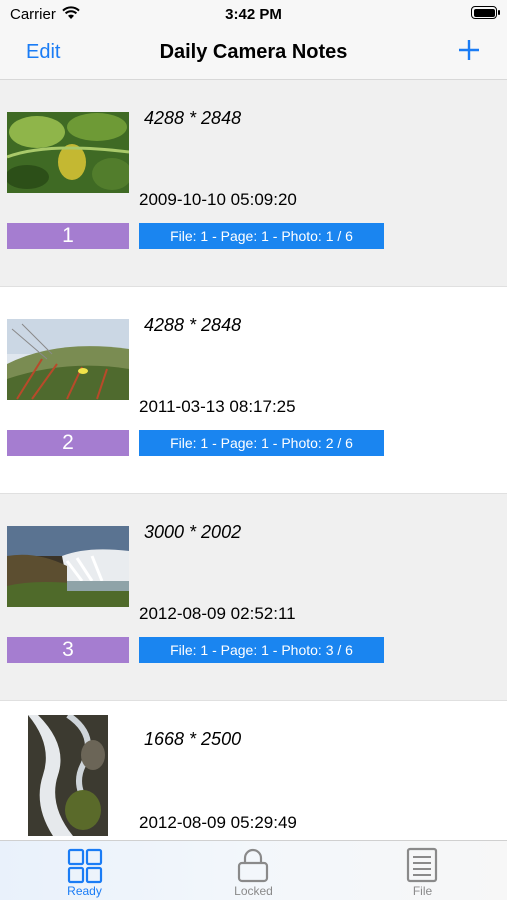 The width and height of the screenshot is (507, 901). I want to click on tab-label: File, so click(422, 891).